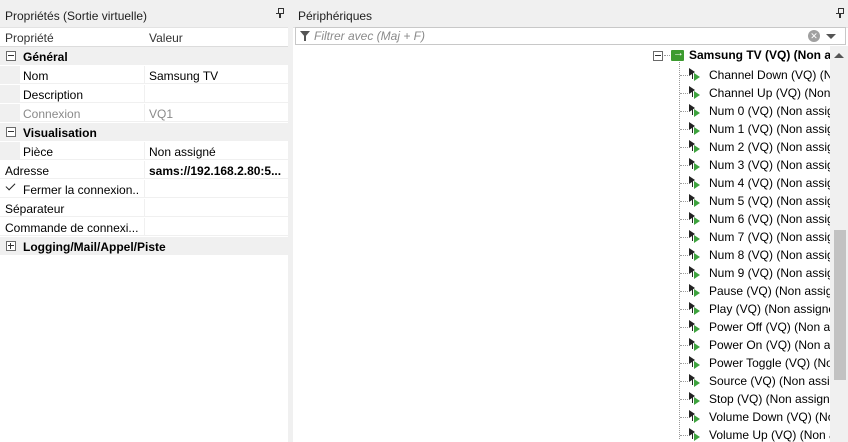  What do you see at coordinates (554, 36) in the screenshot?
I see `filter-input` at bounding box center [554, 36].